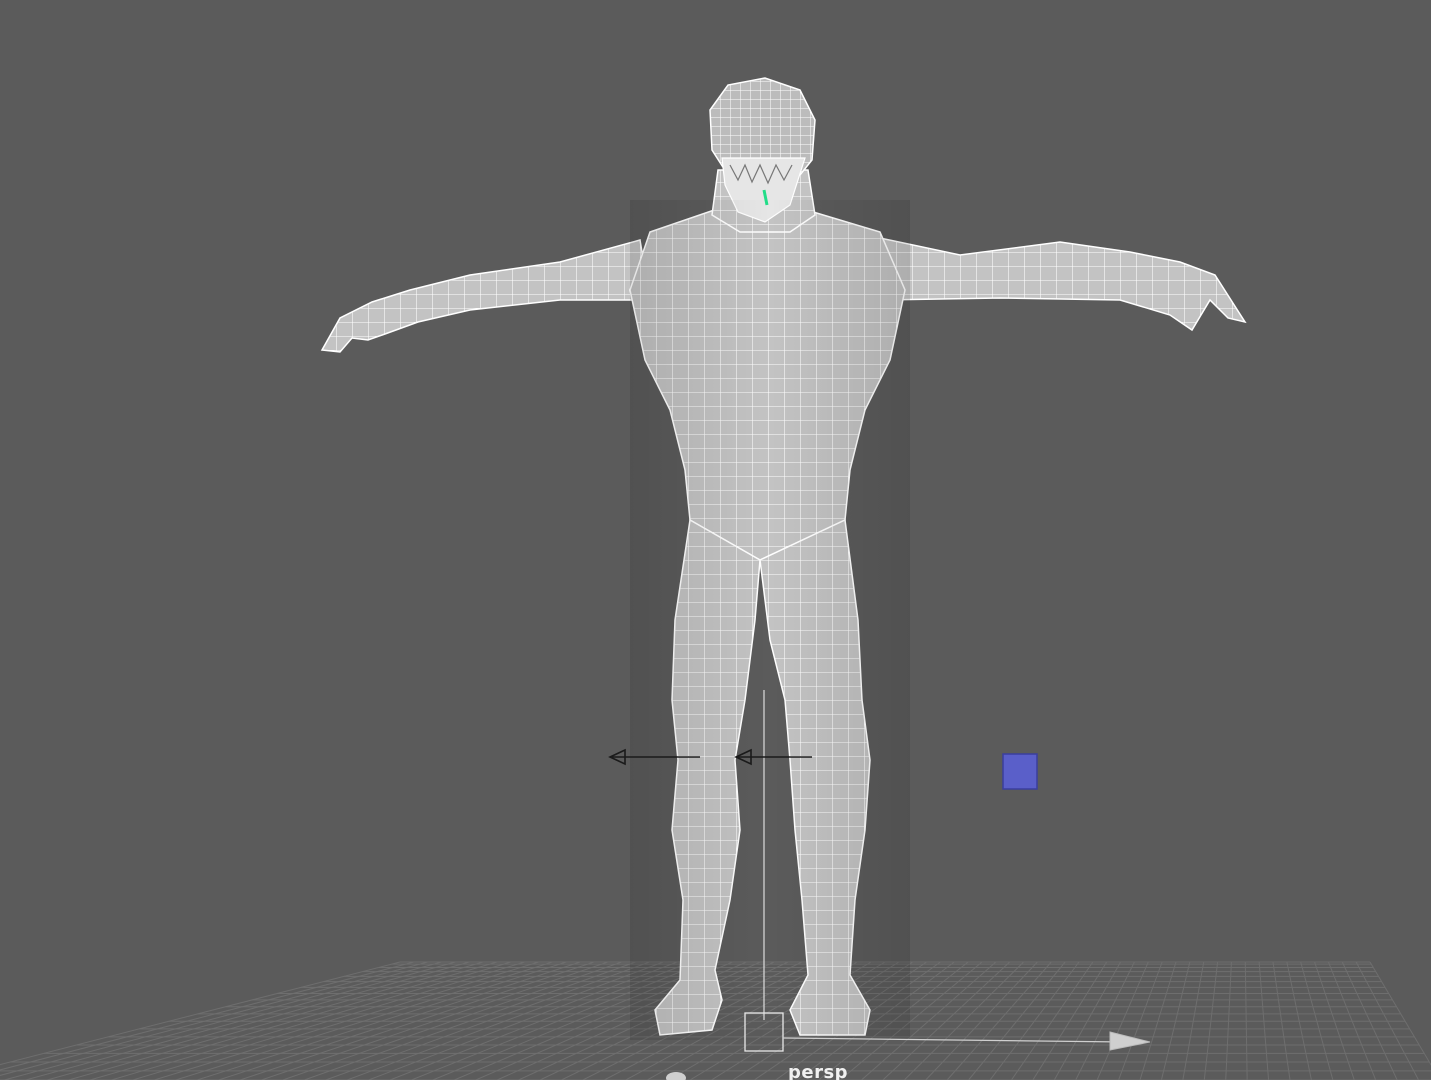  What do you see at coordinates (676, 1076) in the screenshot?
I see `origin-sphere` at bounding box center [676, 1076].